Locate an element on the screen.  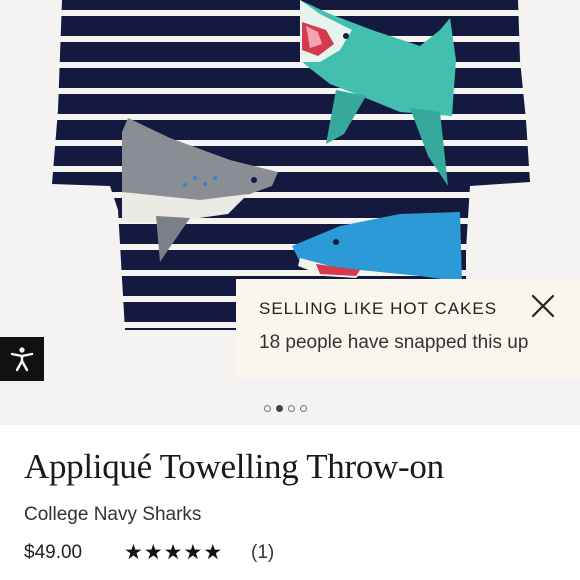
rating-stars: ★ ★ ★ ★ ★ is located at coordinates (173, 552).